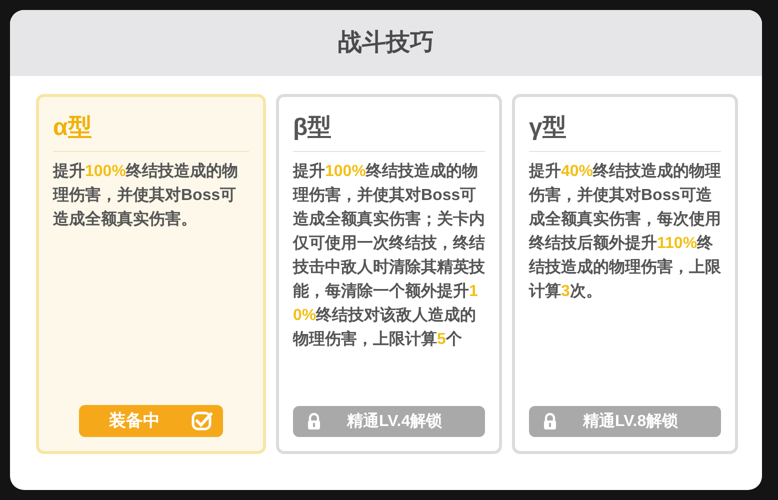  I want to click on card-title: β型, so click(389, 132).